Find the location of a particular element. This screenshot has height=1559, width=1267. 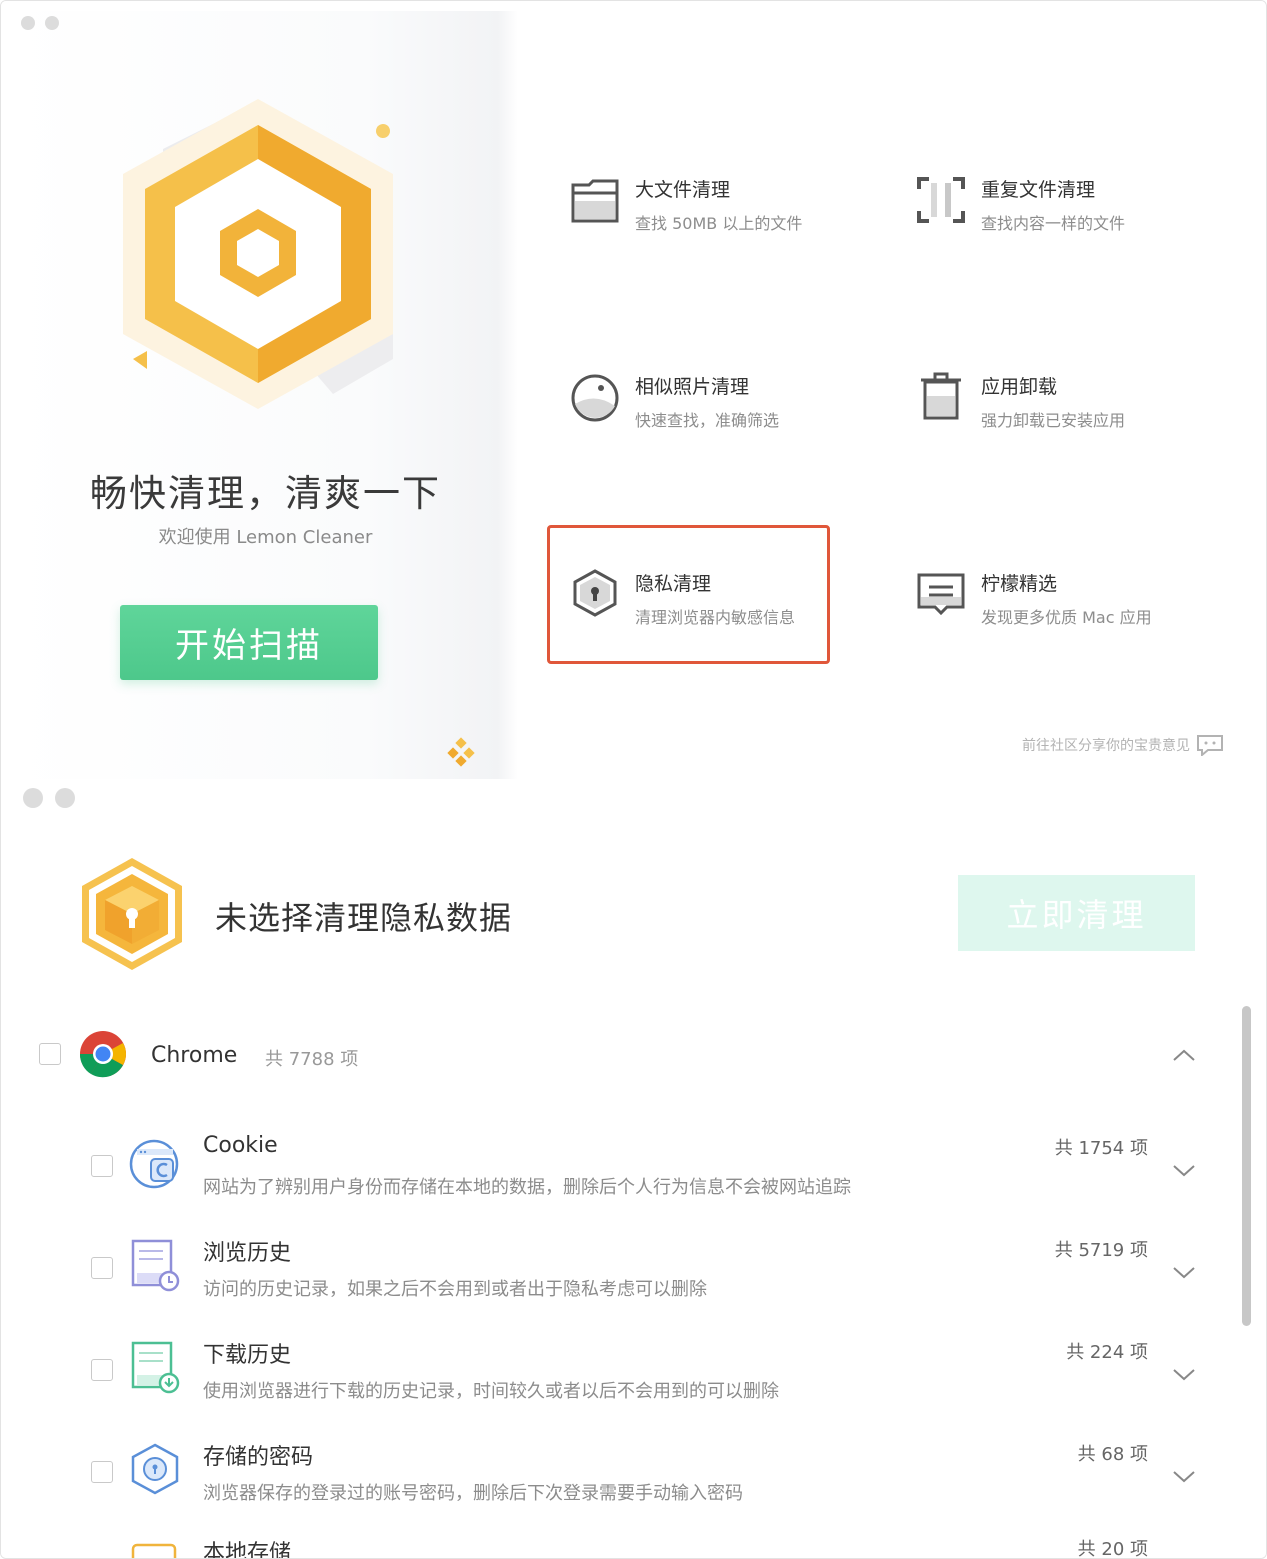

browser-count: 共 7788 项 is located at coordinates (312, 1059).